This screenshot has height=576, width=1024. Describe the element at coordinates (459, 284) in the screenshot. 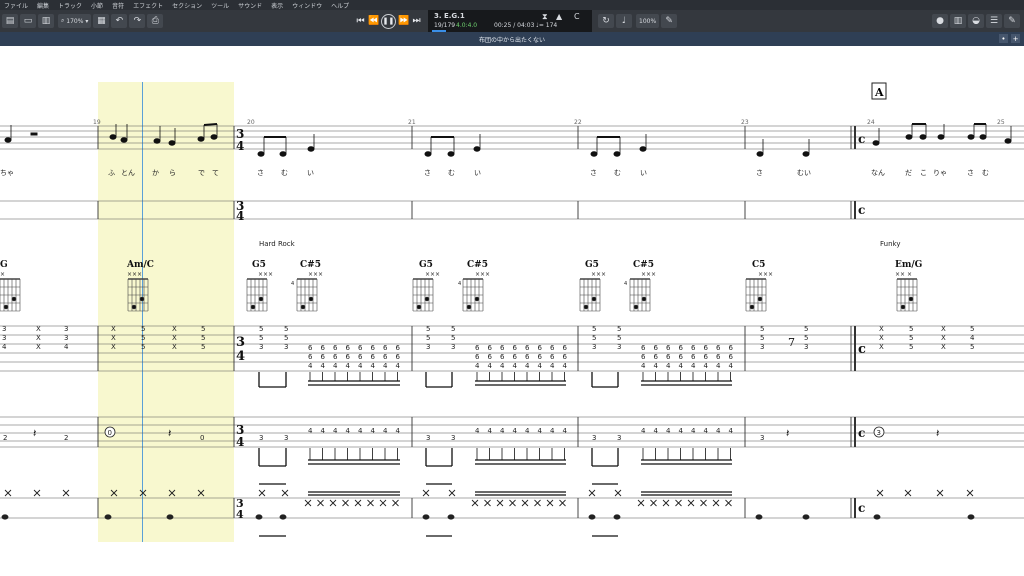

I see `fret-number: 4` at that location.